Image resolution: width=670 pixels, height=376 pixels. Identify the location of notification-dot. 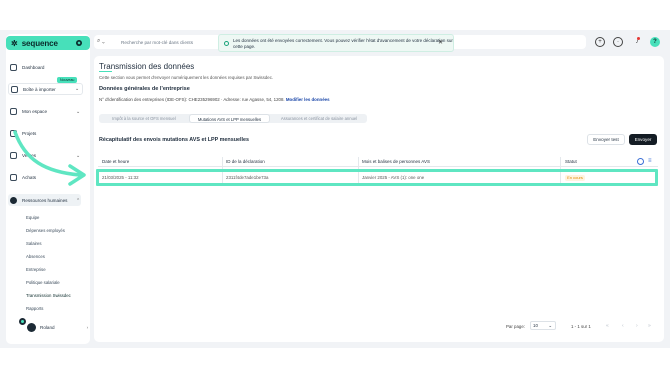
(638, 38).